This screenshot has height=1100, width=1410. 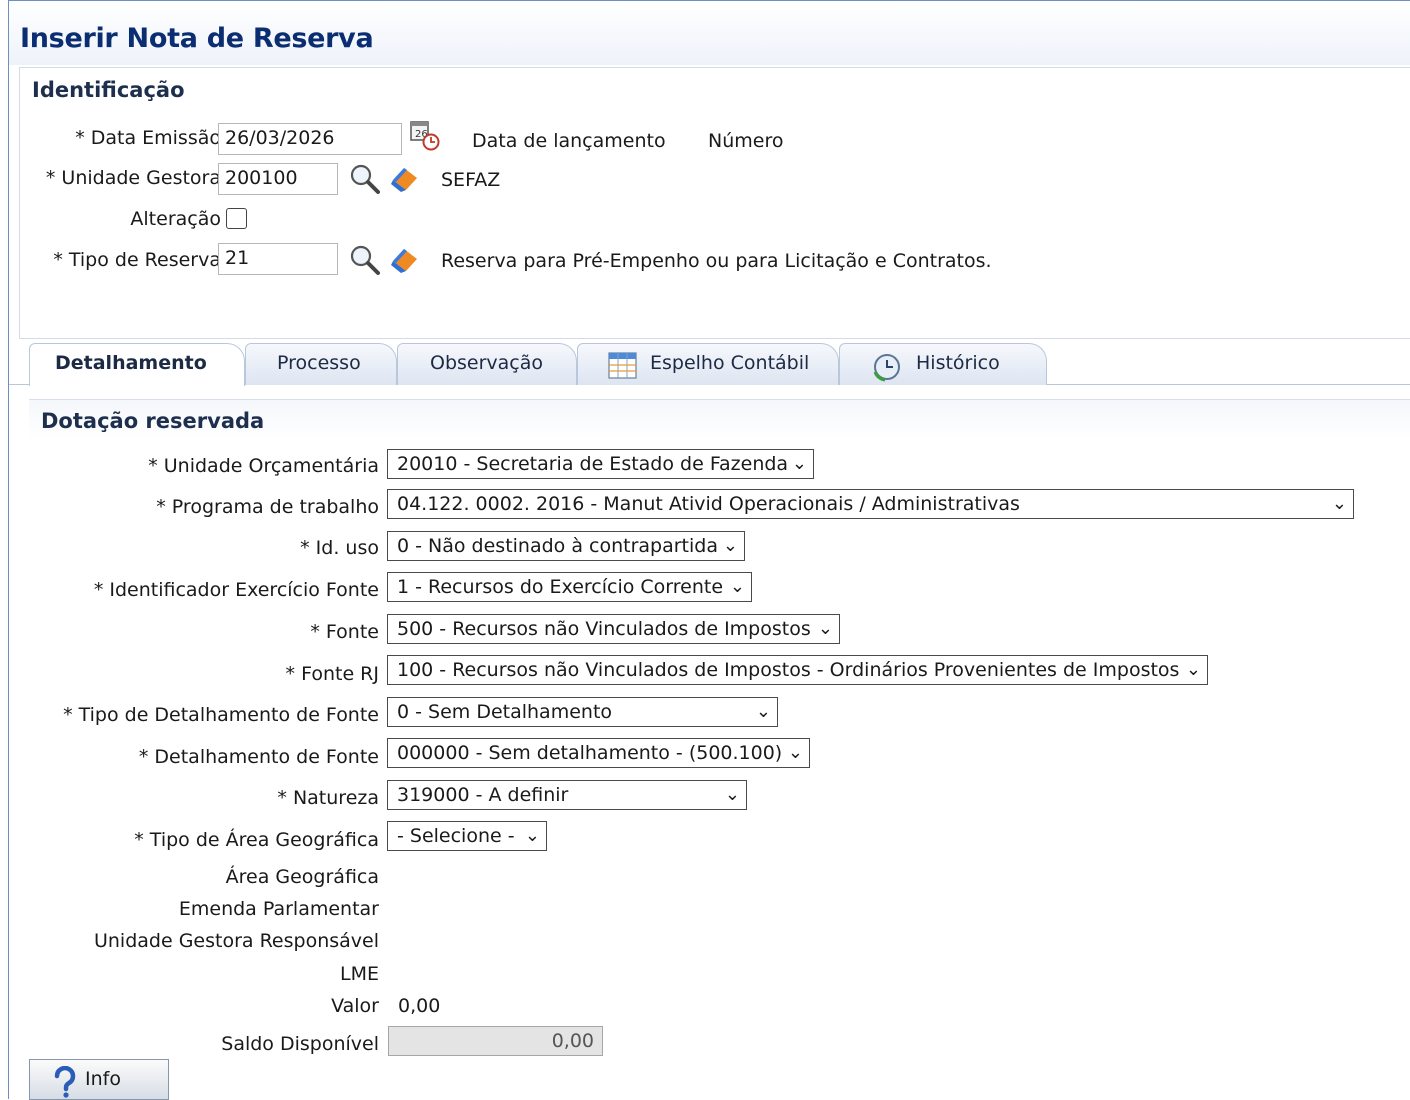 I want to click on numero-label: Número, so click(x=746, y=141).